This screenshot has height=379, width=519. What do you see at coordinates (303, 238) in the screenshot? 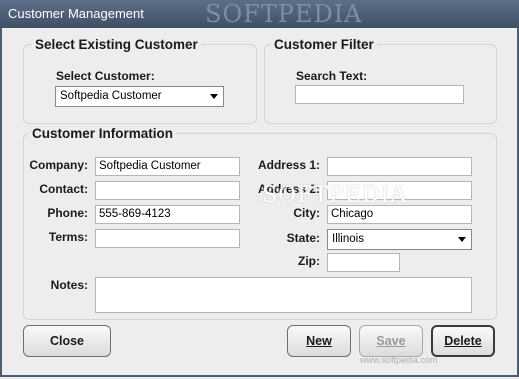
I see `state-label: State:` at bounding box center [303, 238].